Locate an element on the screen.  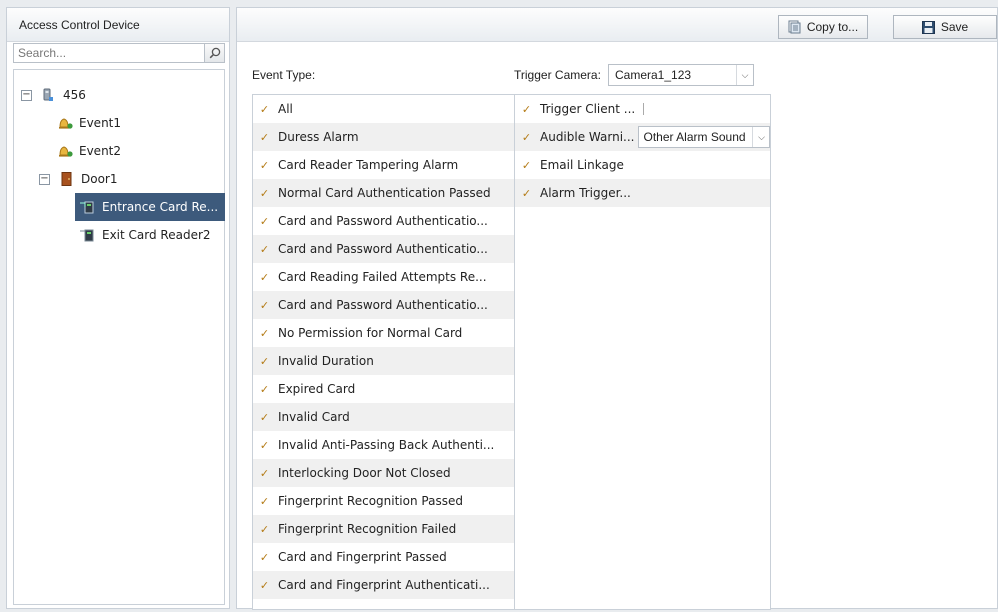
trigger-camera-select: Camera1_123 ⌵ is located at coordinates (681, 75).